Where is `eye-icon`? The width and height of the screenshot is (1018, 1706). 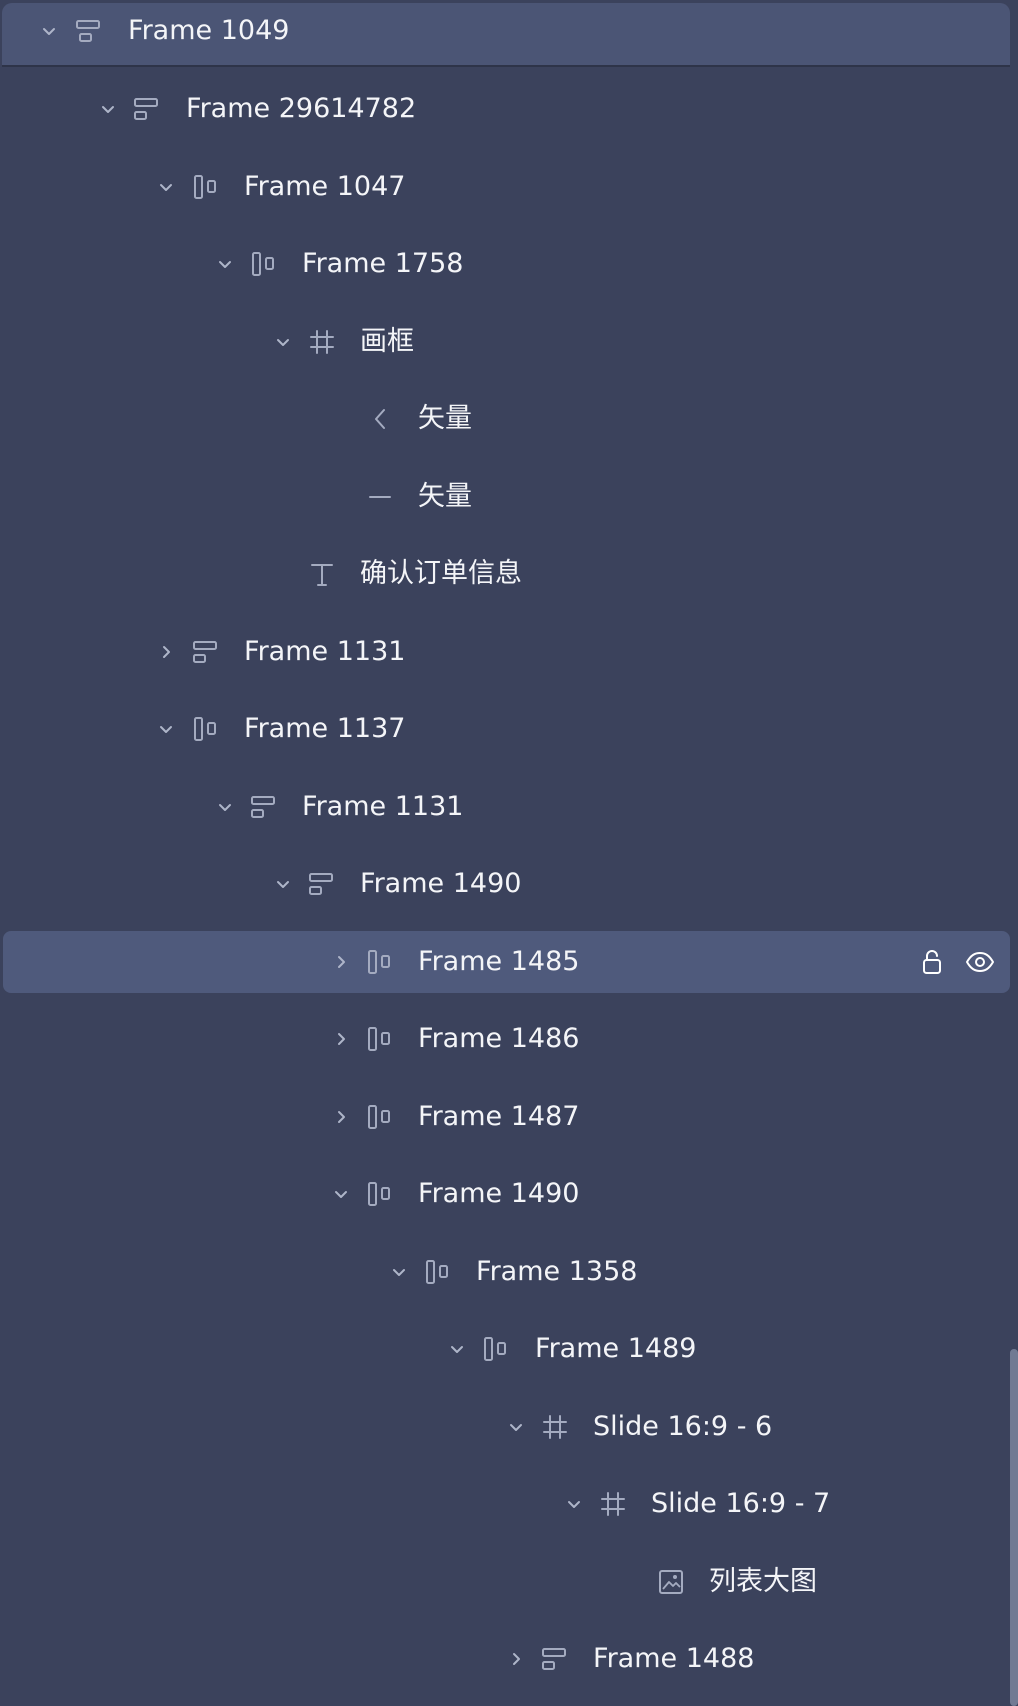
eye-icon is located at coordinates (980, 962).